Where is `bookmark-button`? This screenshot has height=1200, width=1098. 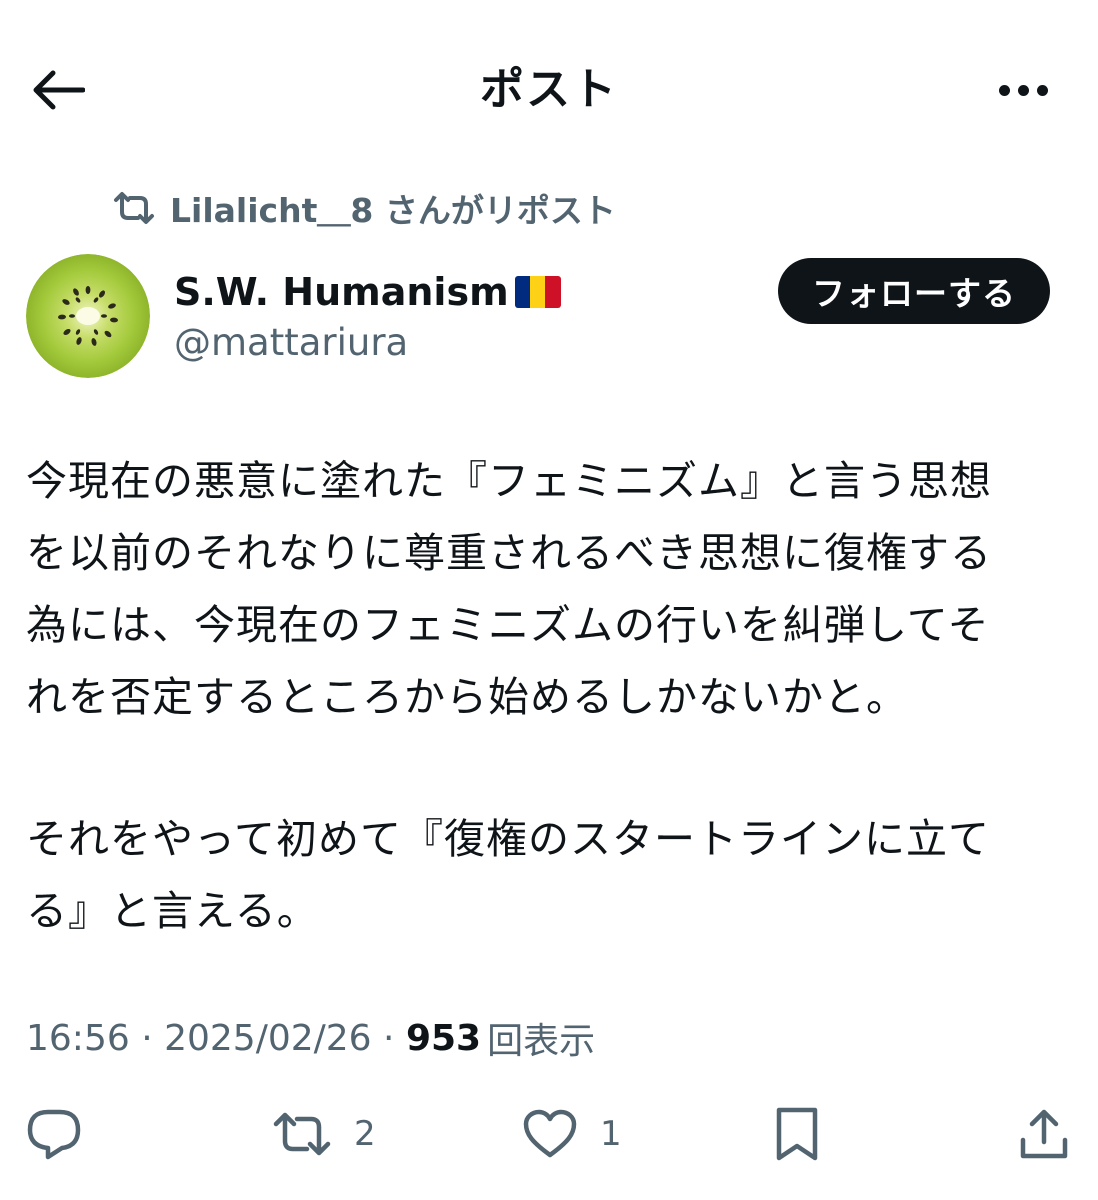 bookmark-button is located at coordinates (797, 1134).